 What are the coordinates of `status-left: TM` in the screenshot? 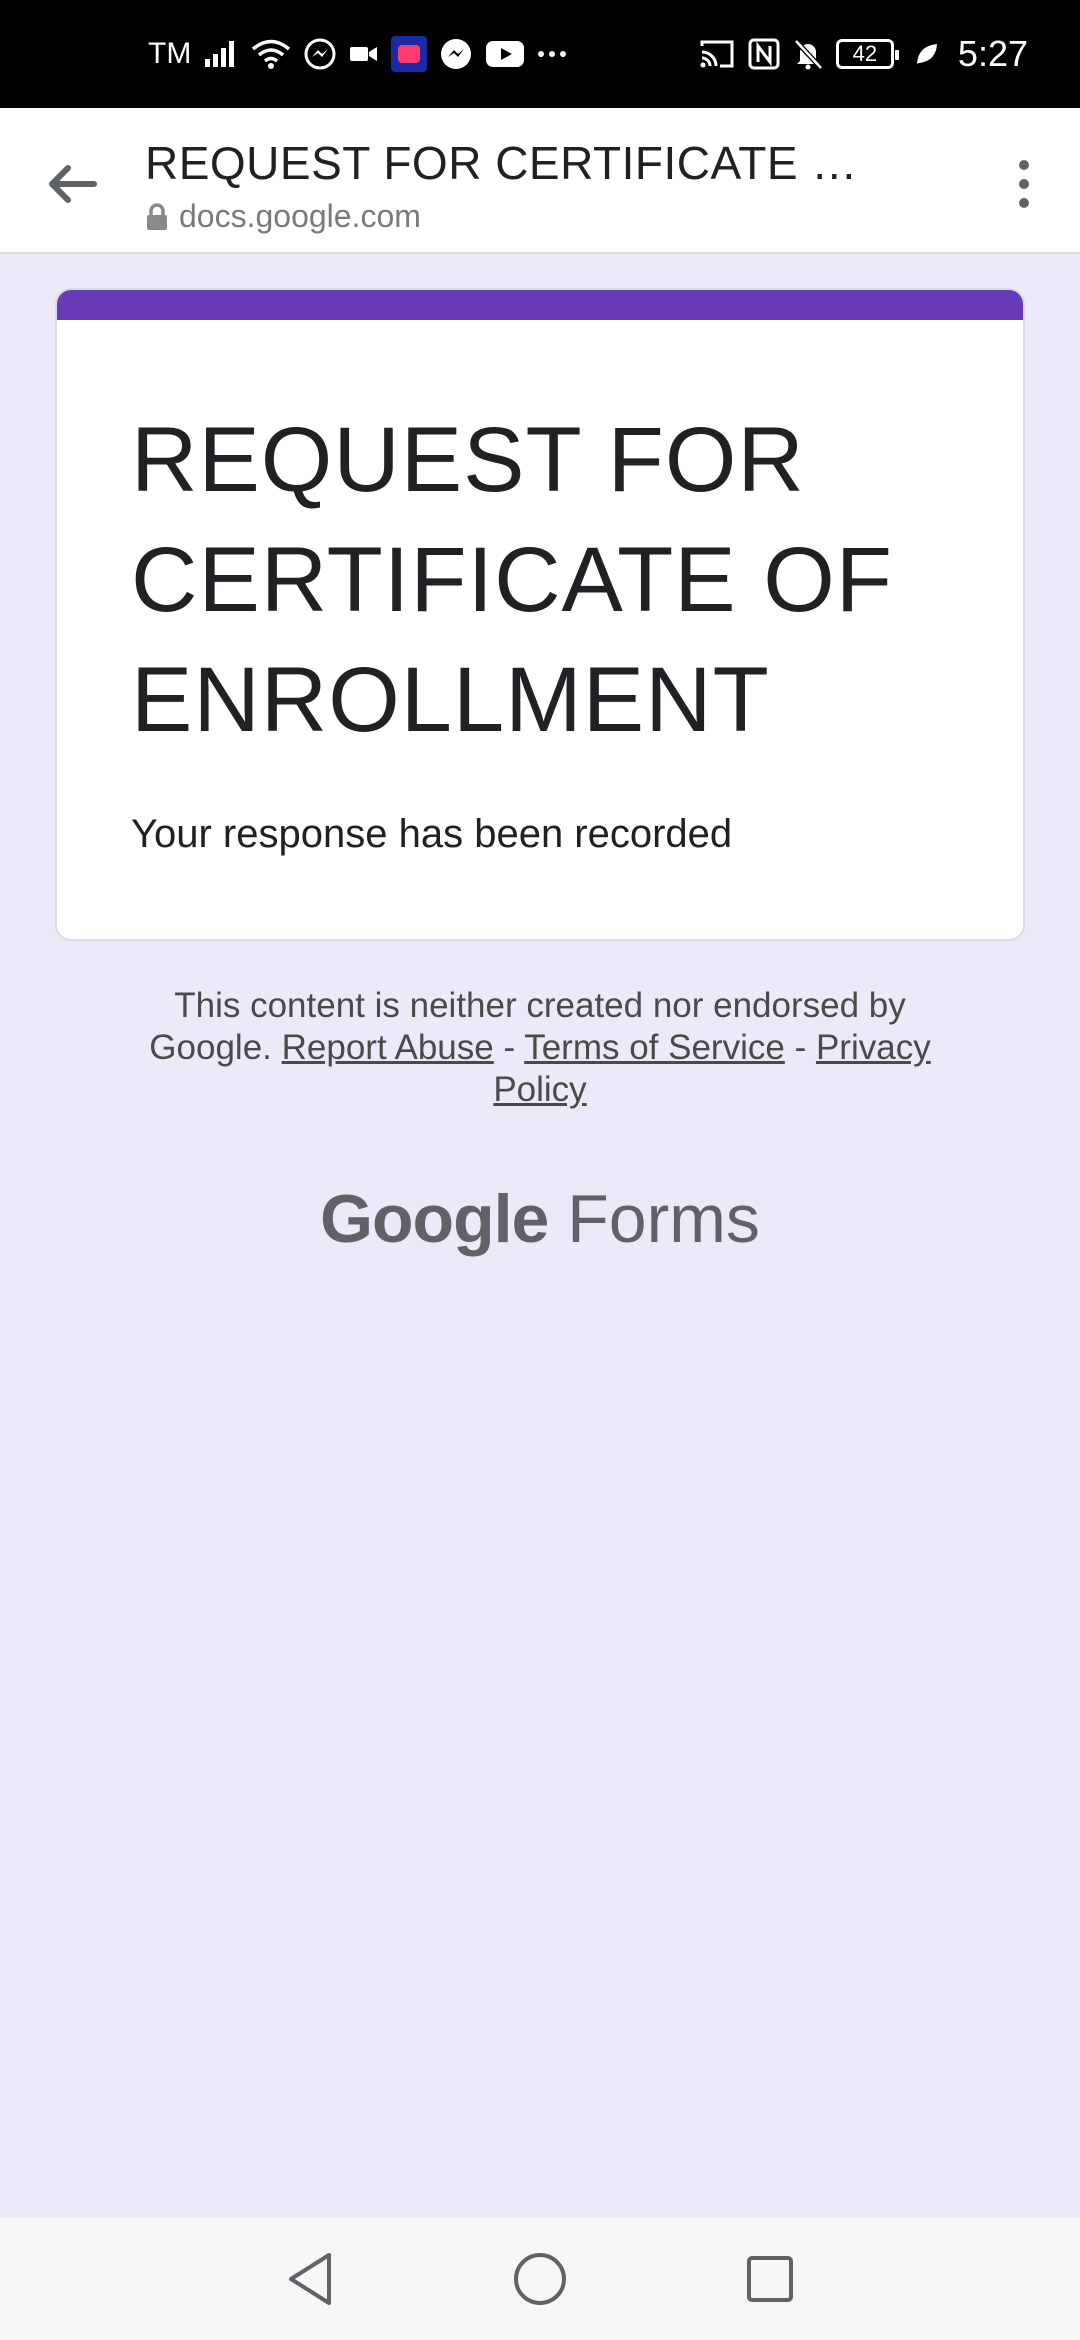 It's located at (357, 54).